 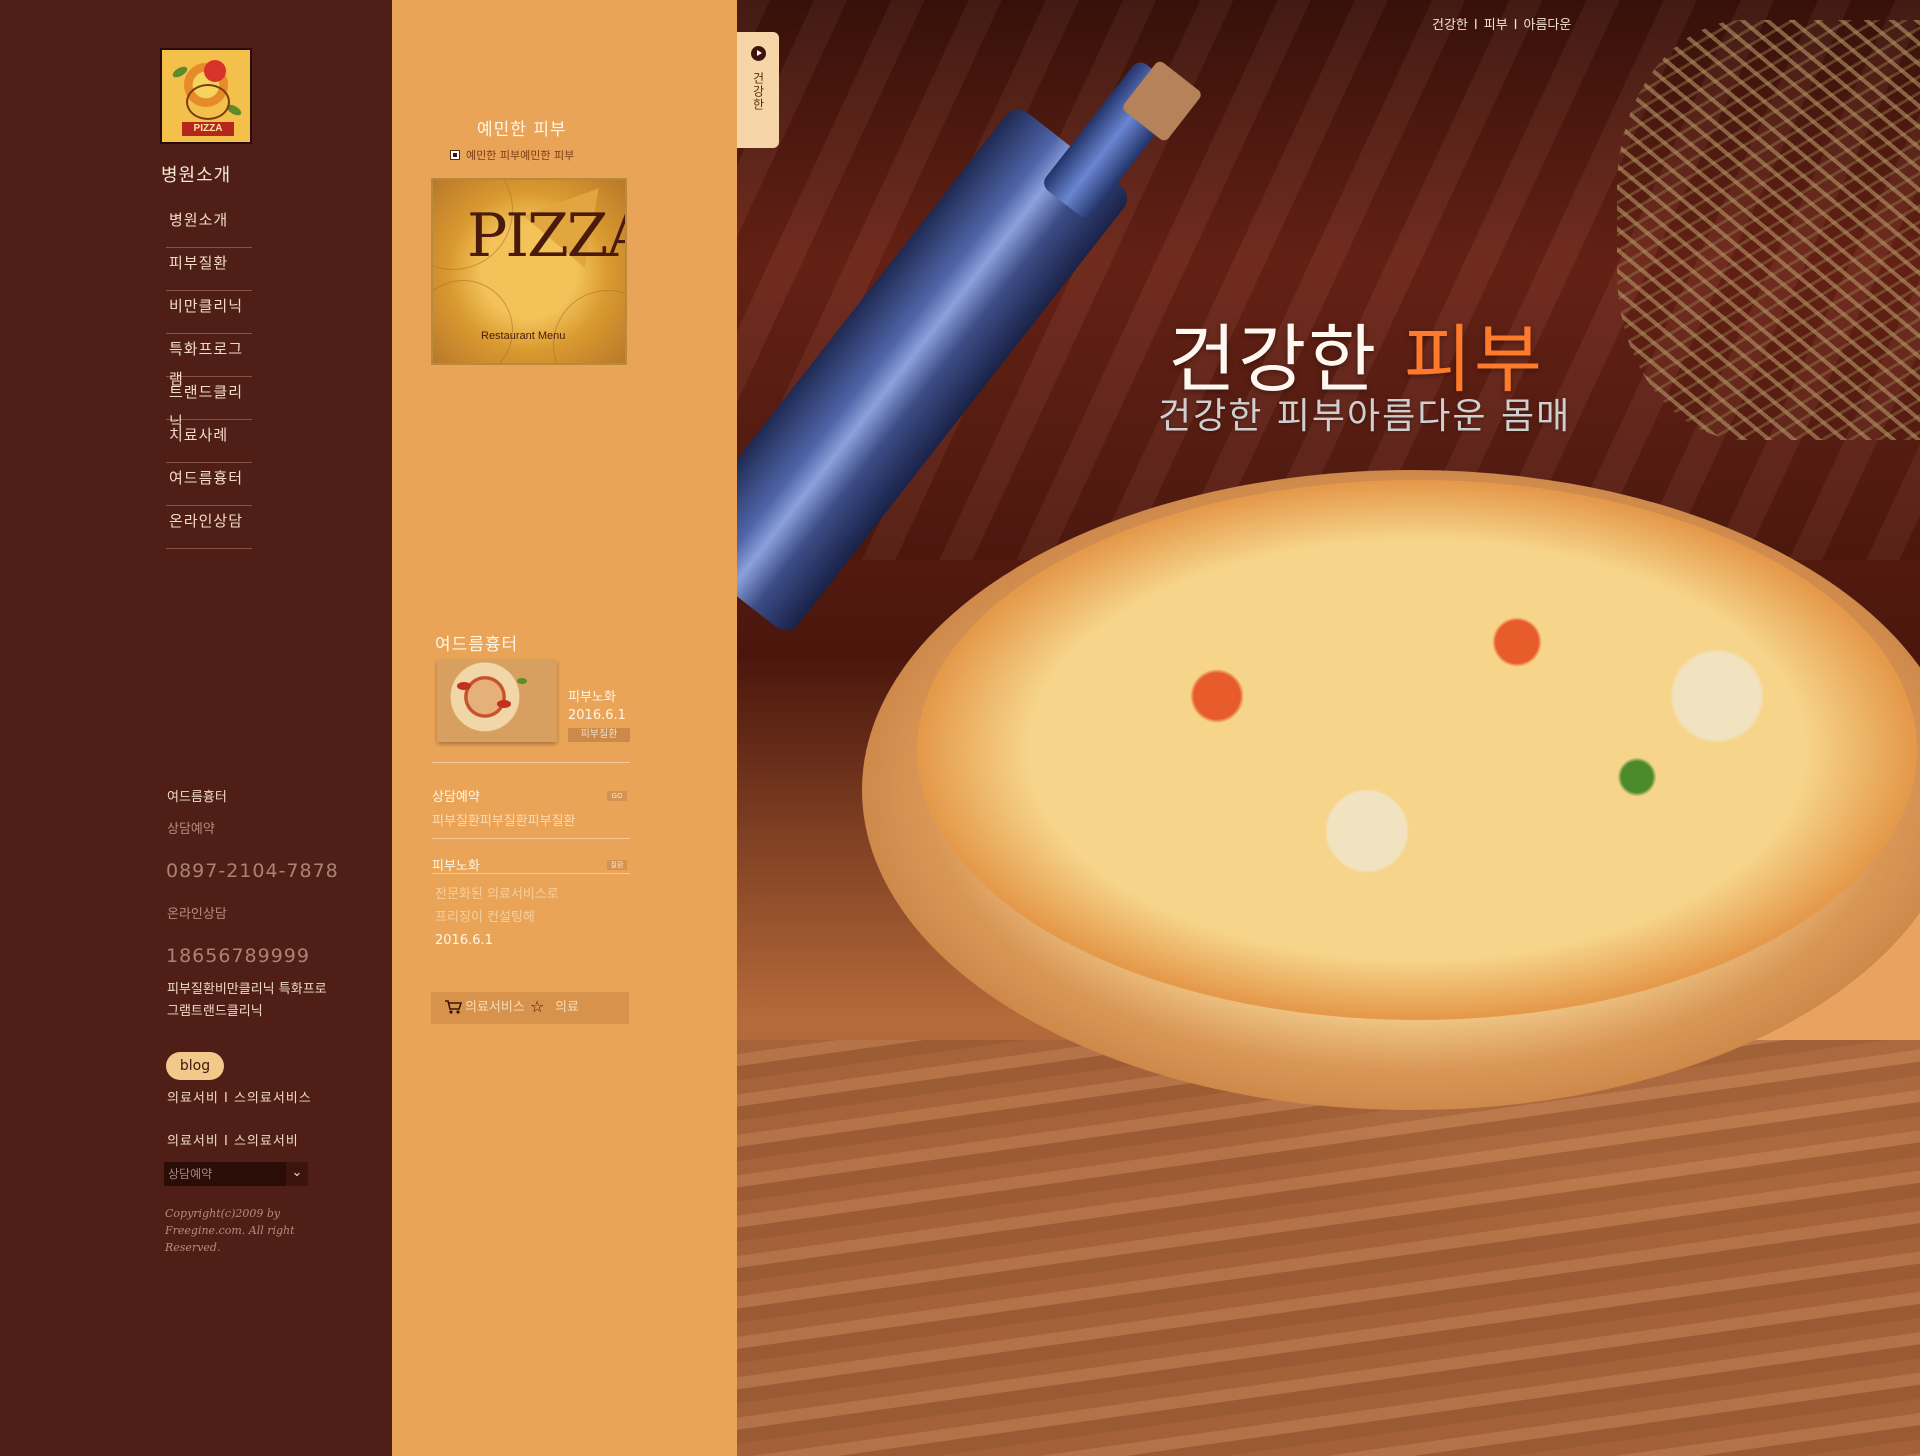 I want to click on aging-body: 전문화된 의료서비스로 프리징이 컨설팅해 2016.6.1, so click(x=515, y=917).